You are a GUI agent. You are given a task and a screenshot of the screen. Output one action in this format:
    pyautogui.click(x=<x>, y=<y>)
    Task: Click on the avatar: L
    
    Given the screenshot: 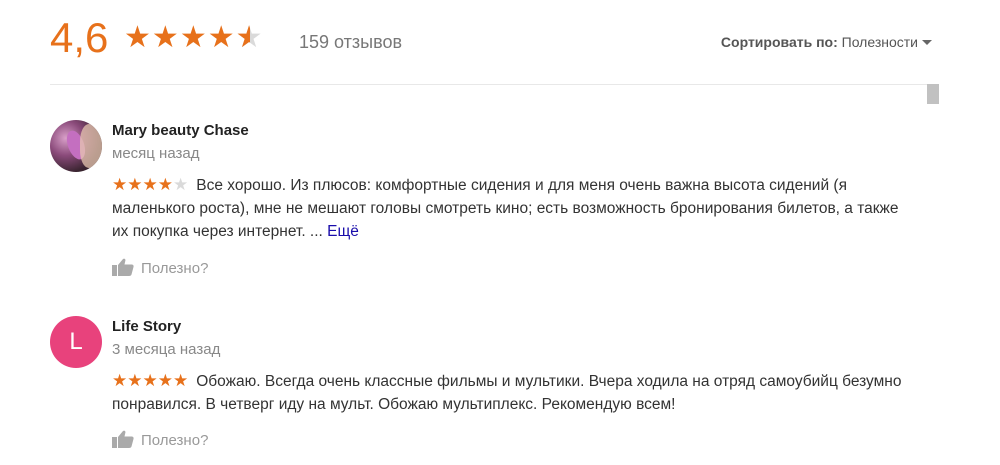 What is the action you would take?
    pyautogui.click(x=76, y=342)
    